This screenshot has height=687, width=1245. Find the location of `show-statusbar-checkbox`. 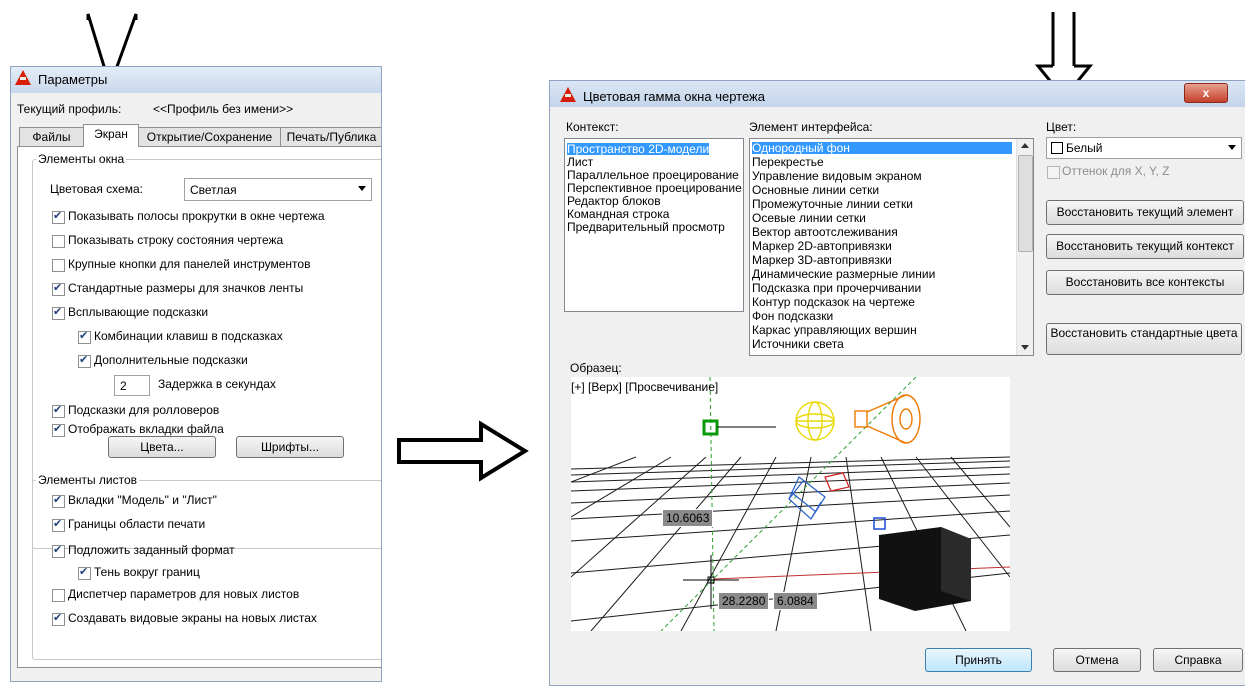

show-statusbar-checkbox is located at coordinates (58, 241).